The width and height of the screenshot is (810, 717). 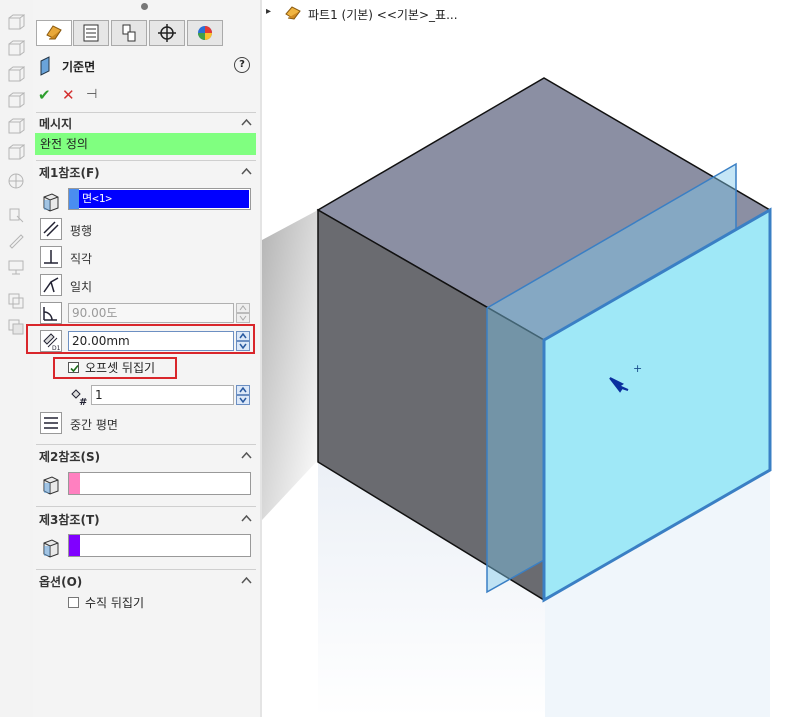 I want to click on appearance-pie-icon, so click(x=205, y=33).